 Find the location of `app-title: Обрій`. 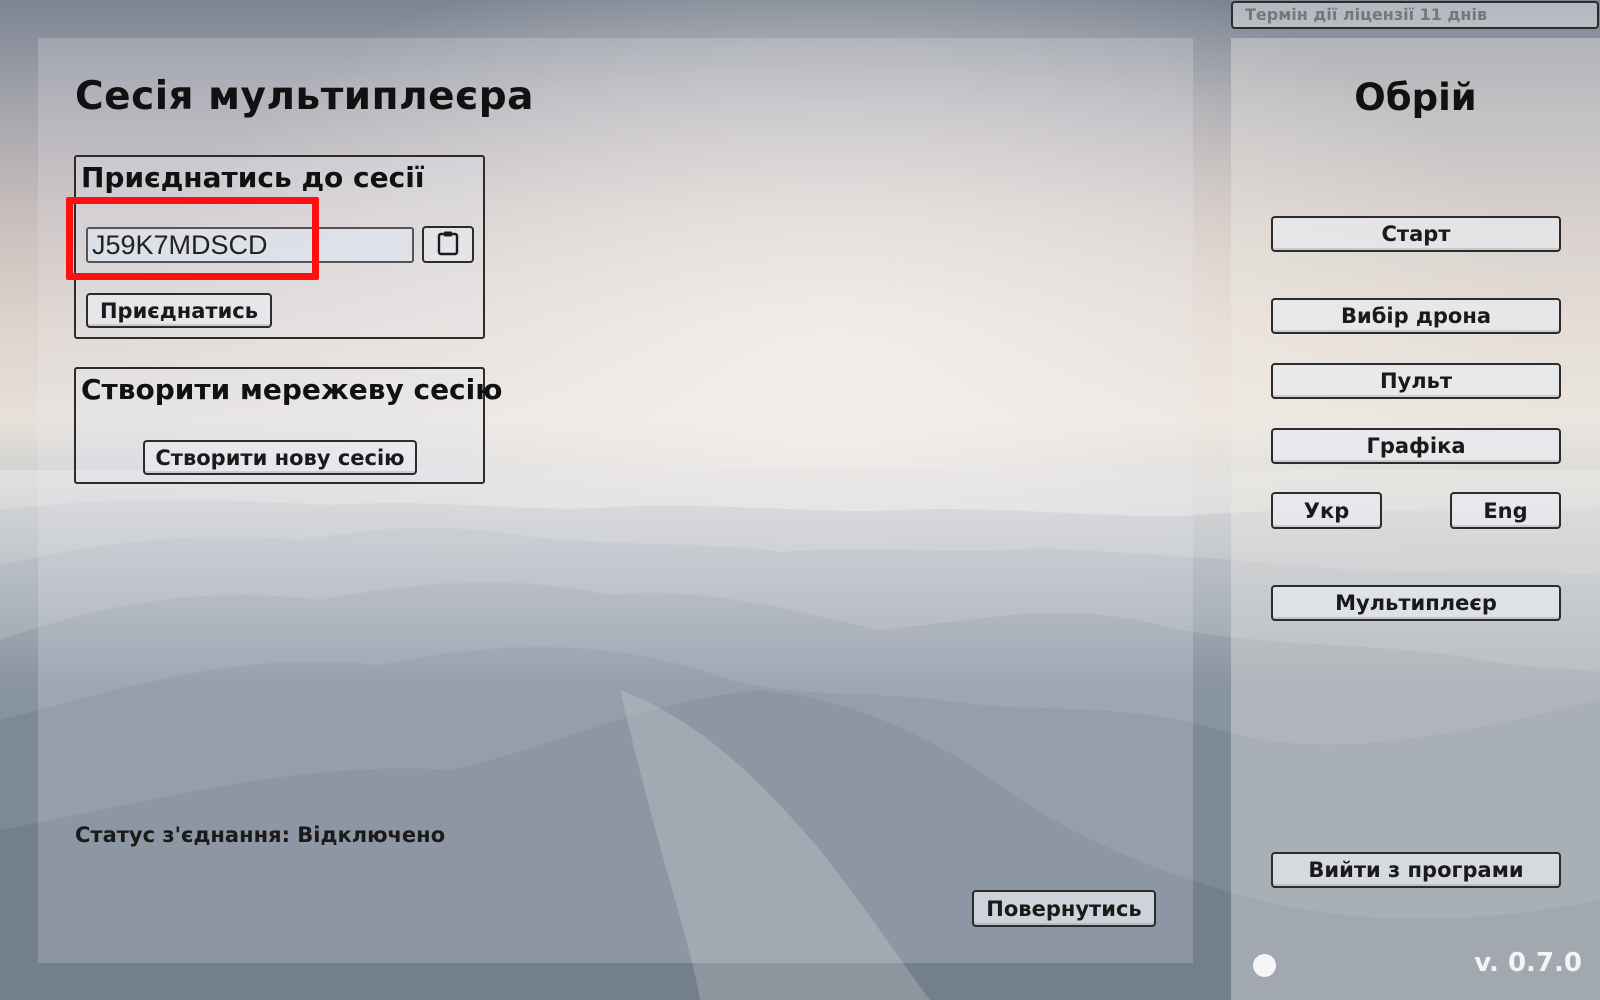

app-title: Обрій is located at coordinates (1415, 97).